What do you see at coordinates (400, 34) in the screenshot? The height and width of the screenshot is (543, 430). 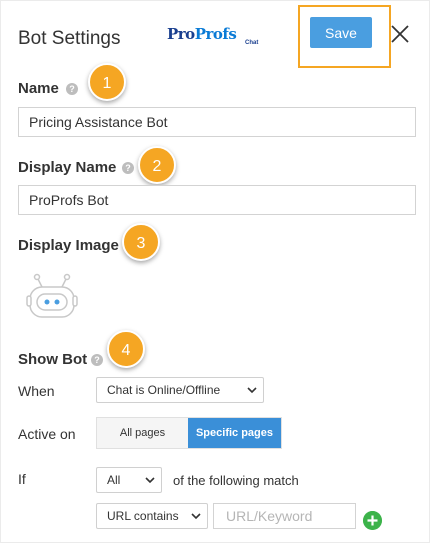 I see `close-icon` at bounding box center [400, 34].